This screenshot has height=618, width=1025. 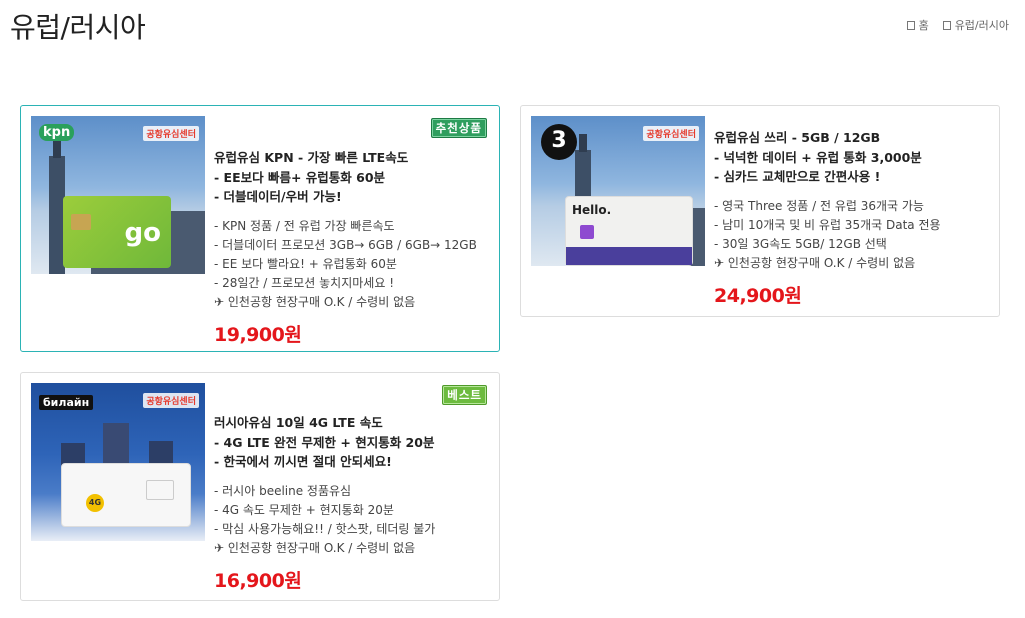 I want to click on product-image-kpn: kpn 공항유심센터 go, so click(x=118, y=195).